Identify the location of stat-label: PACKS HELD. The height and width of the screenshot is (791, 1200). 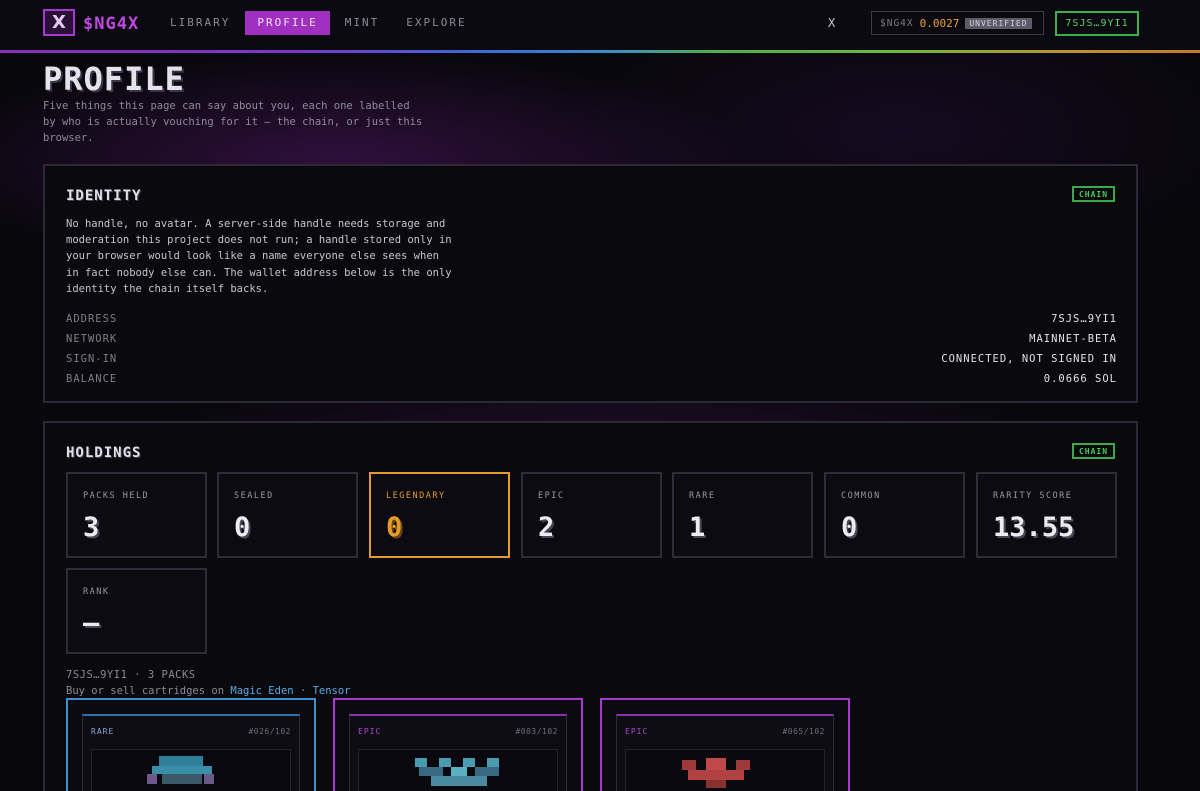
(116, 496).